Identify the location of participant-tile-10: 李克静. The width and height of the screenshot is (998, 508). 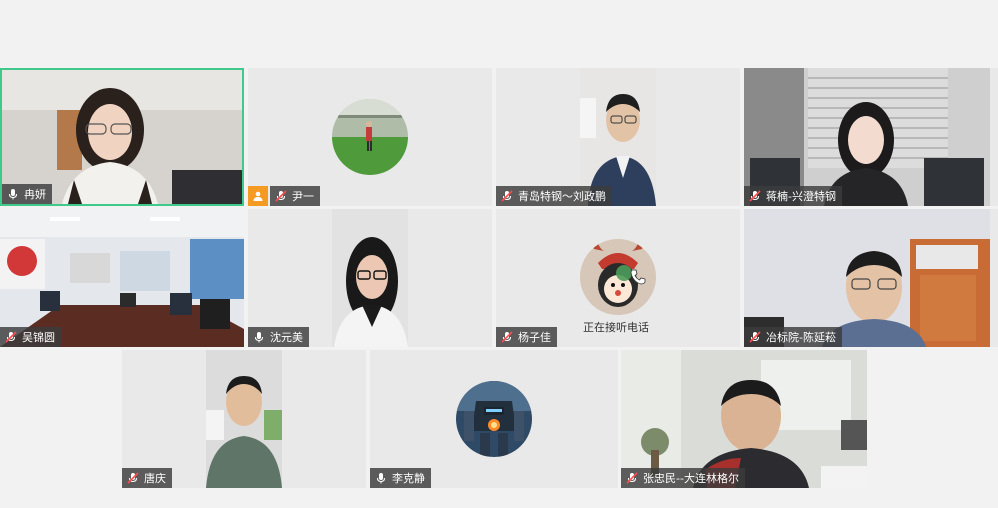
(494, 419).